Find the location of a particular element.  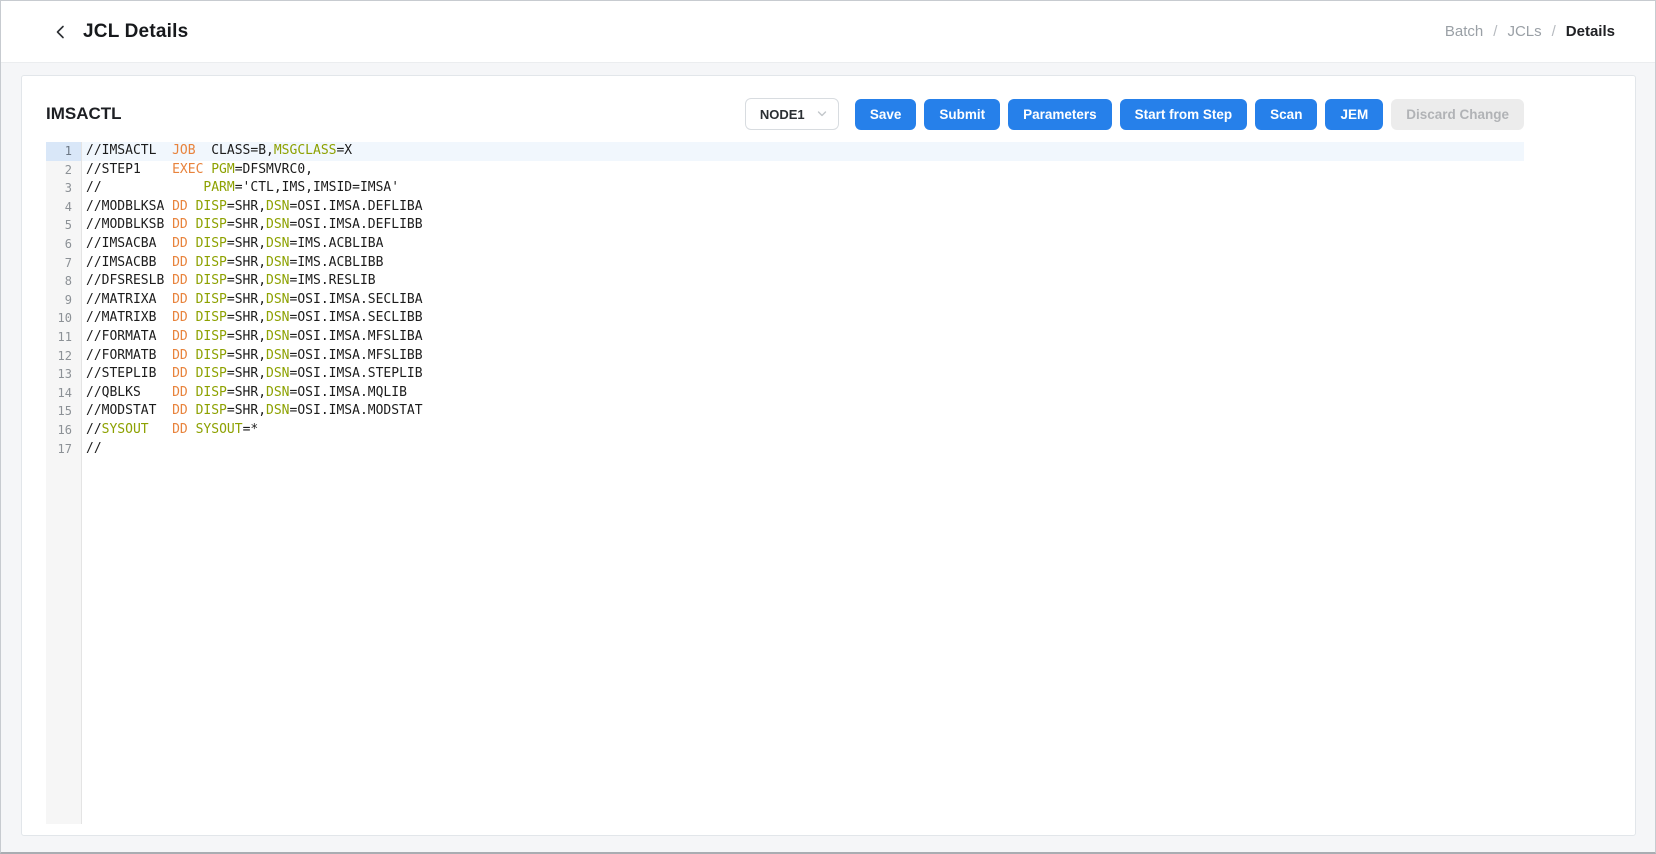

chevron-left-icon is located at coordinates (61, 32).